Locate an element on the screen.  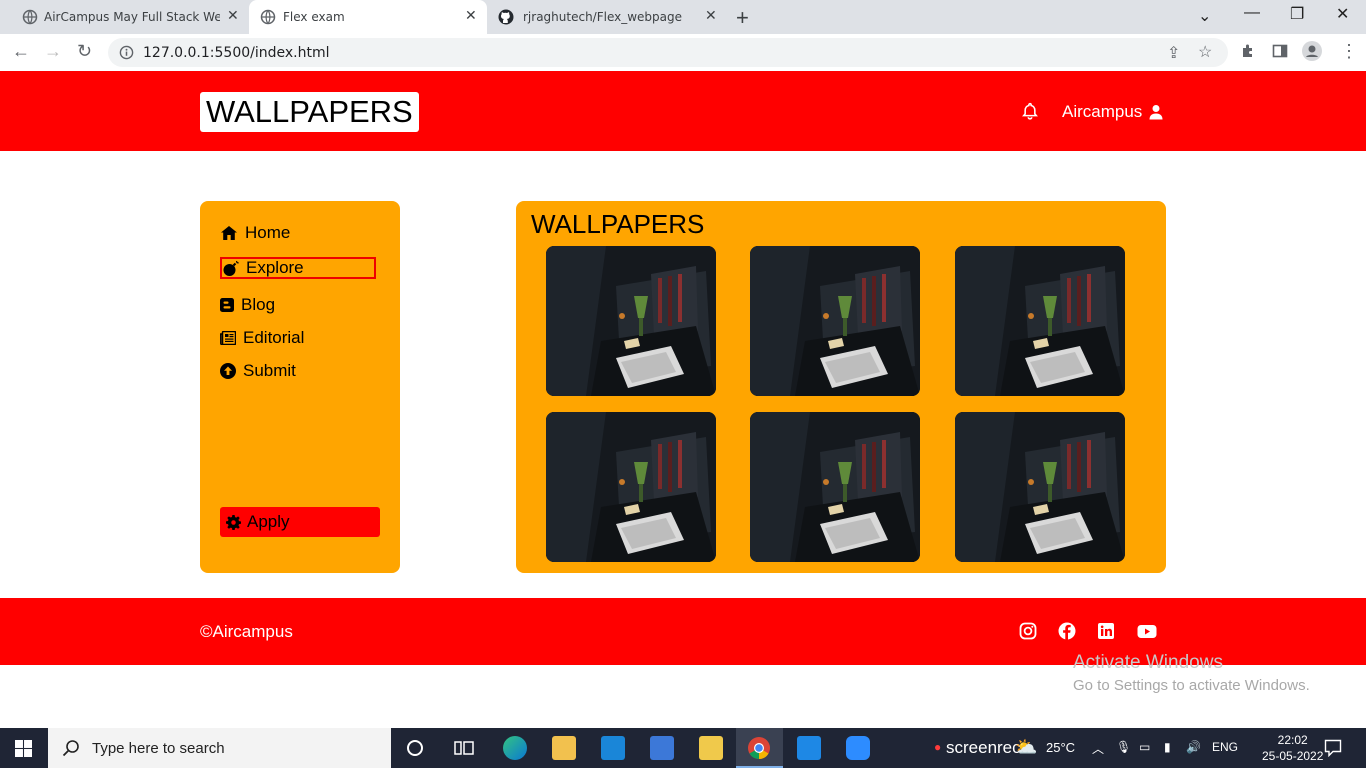
mail-icon is located at coordinates (613, 748).